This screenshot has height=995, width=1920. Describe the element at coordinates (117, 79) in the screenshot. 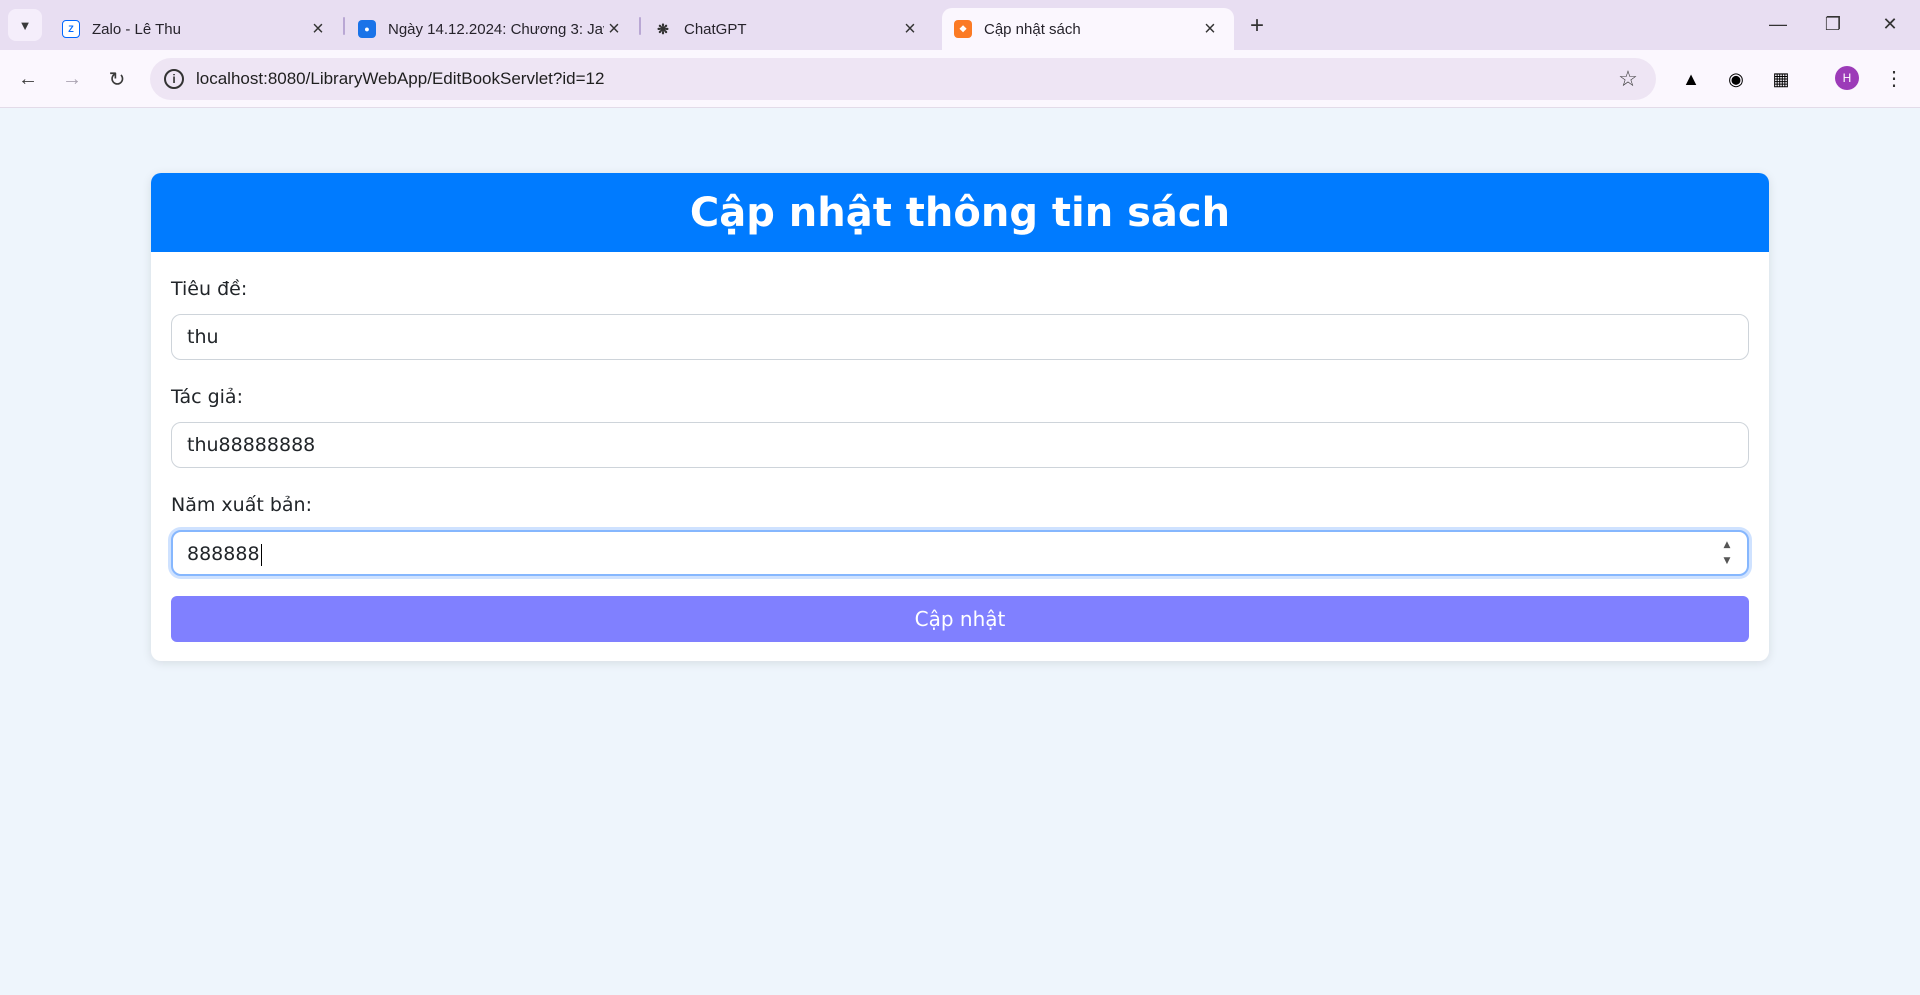

I see `reload-icon: ↻` at that location.